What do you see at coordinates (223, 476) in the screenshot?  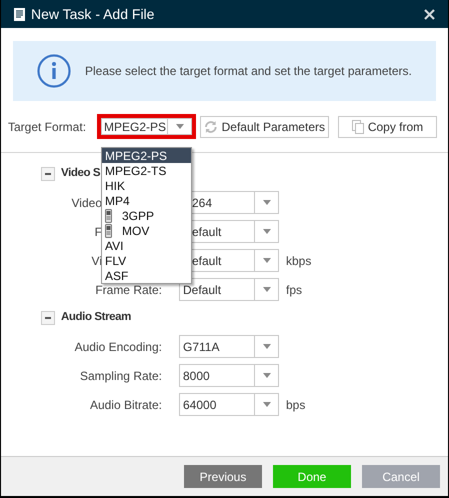 I see `footer-button: Previous` at bounding box center [223, 476].